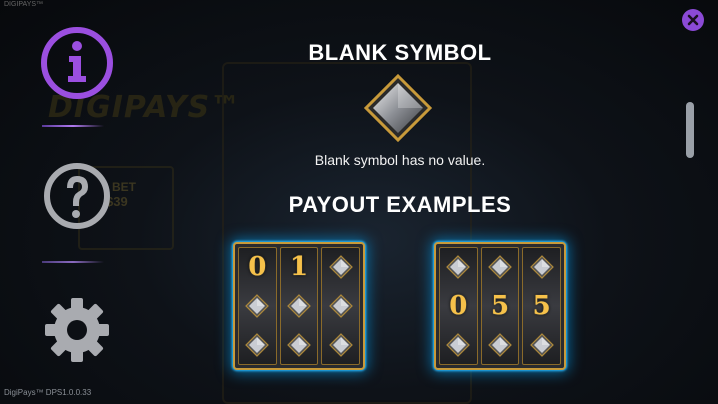 The height and width of the screenshot is (404, 718). I want to click on reel, so click(340, 306).